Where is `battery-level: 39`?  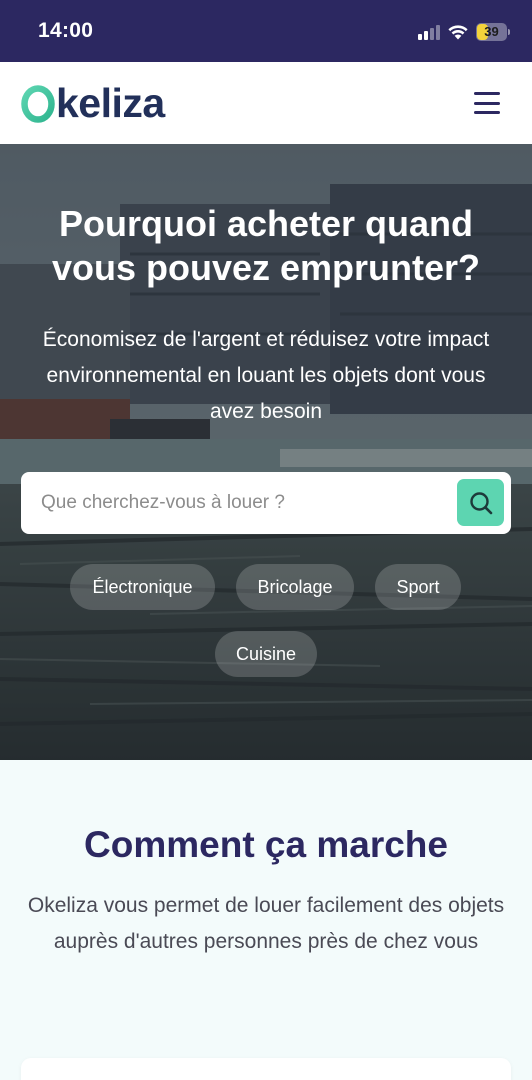
battery-level: 39 is located at coordinates (491, 31).